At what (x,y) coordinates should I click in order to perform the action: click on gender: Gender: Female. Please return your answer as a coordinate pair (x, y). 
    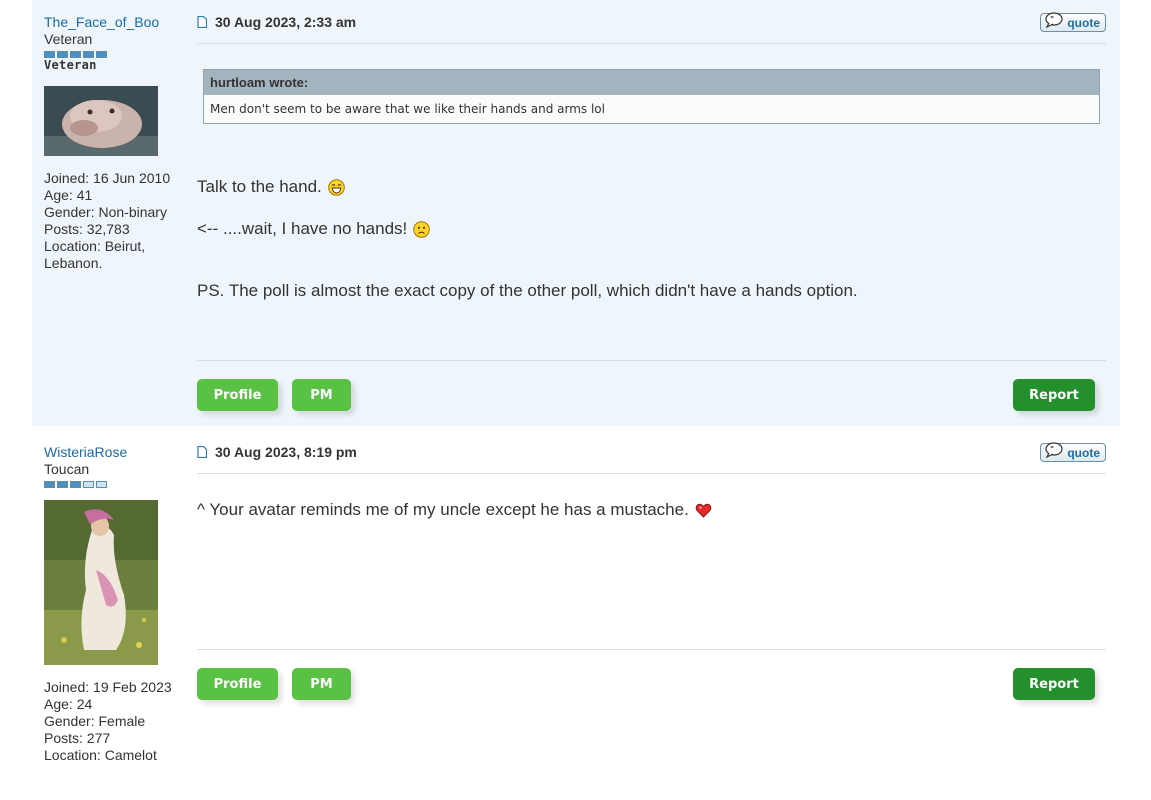
    Looking at the image, I should click on (95, 721).